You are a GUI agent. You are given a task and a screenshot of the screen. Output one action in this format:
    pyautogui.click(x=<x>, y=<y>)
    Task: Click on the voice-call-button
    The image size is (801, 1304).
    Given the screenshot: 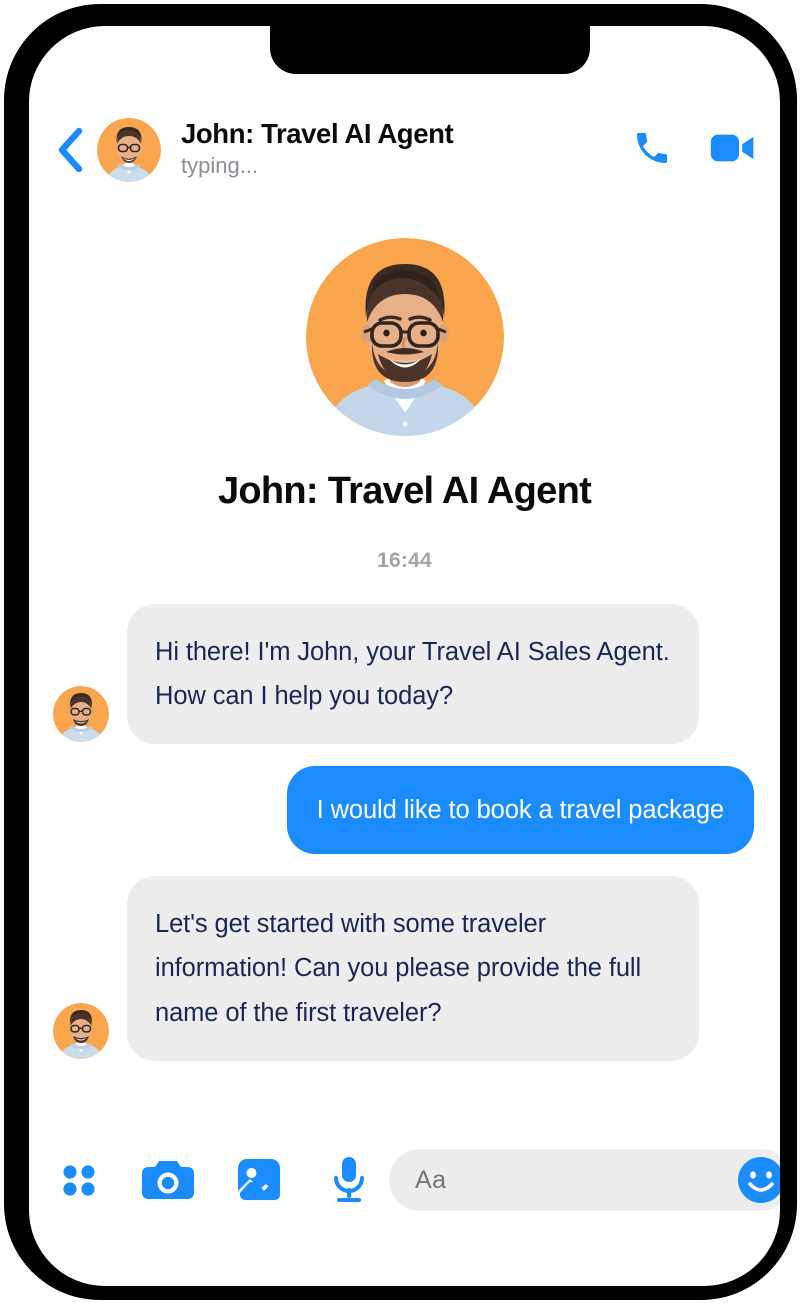 What is the action you would take?
    pyautogui.click(x=652, y=148)
    